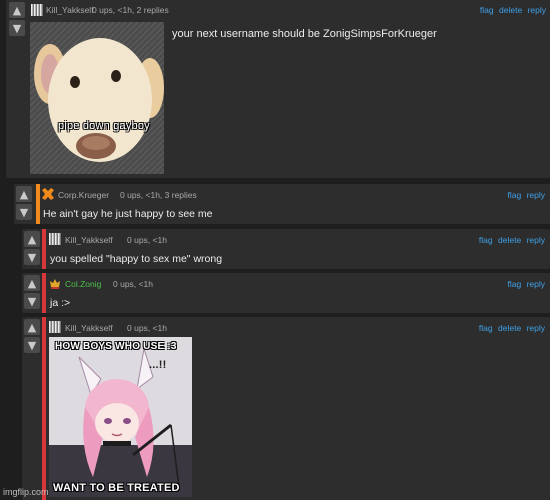 The height and width of the screenshot is (500, 550). I want to click on dog-image, so click(97, 98).